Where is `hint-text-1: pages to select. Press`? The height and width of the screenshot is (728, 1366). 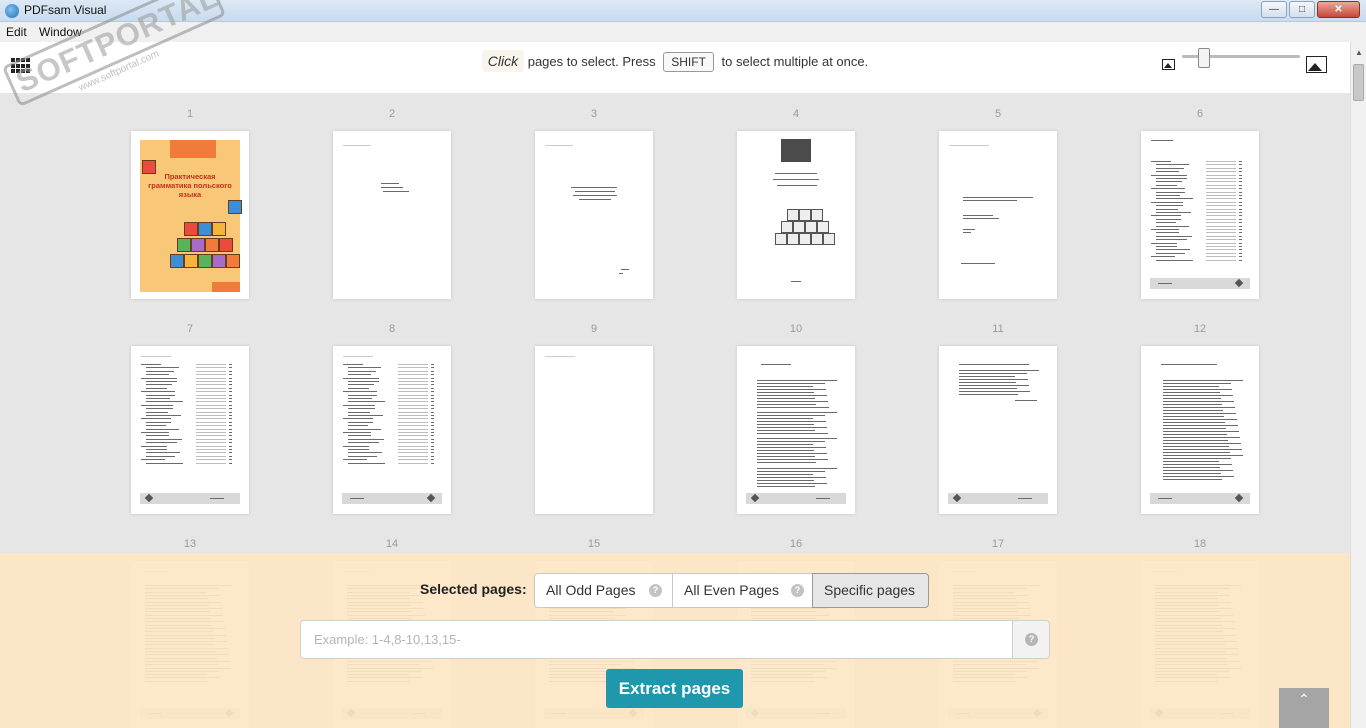
hint-text-1: pages to select. Press is located at coordinates (591, 61).